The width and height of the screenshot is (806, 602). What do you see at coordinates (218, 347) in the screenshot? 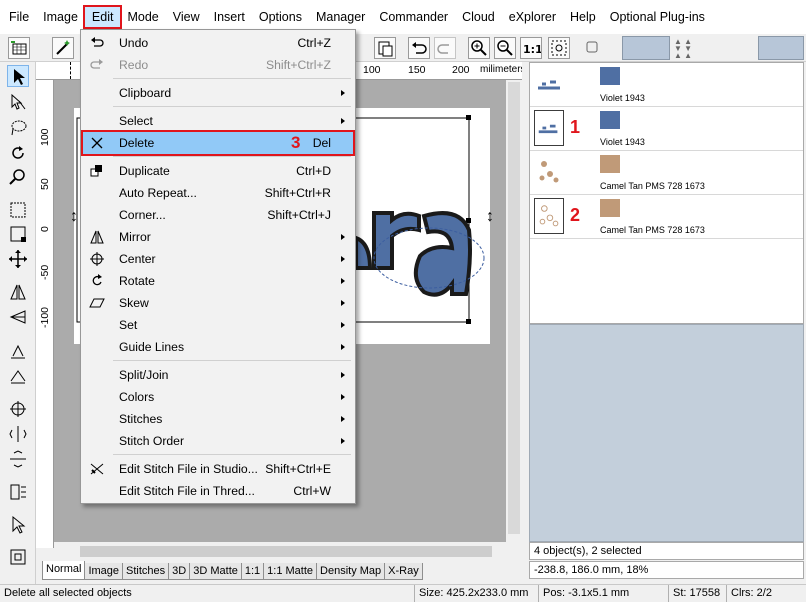
I see `menu-item-guide-lines: Guide Lines` at bounding box center [218, 347].